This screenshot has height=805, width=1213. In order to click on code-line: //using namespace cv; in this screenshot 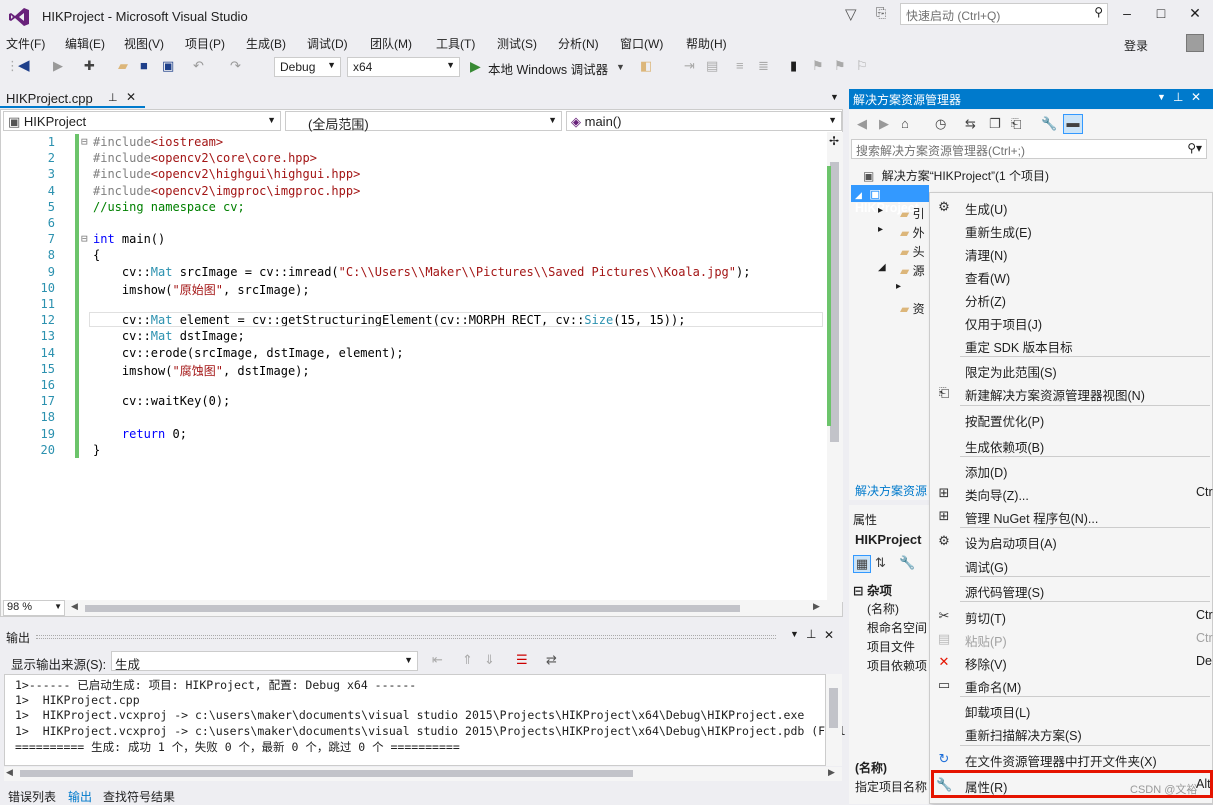, I will do `click(169, 207)`.